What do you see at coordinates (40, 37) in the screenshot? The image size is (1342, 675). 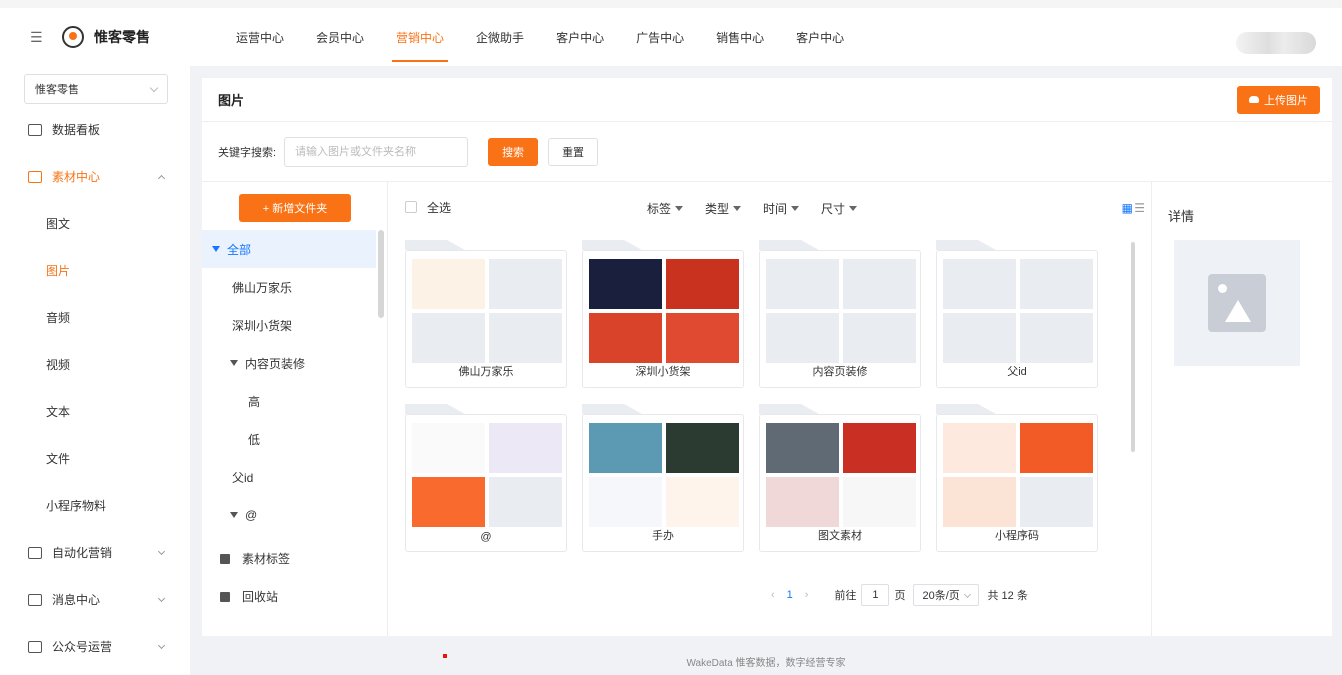 I see `menu-fold-icon: ☰` at bounding box center [40, 37].